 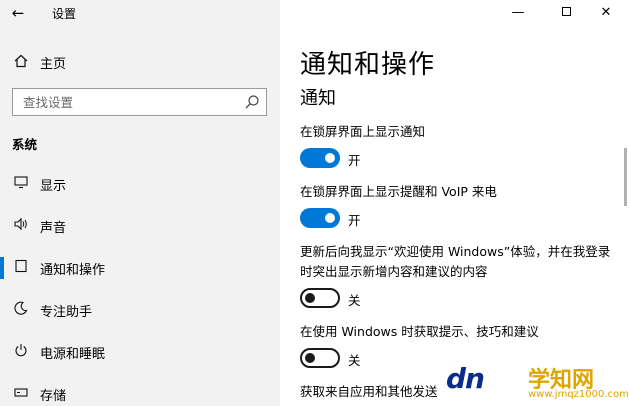 What do you see at coordinates (140, 184) in the screenshot?
I see `sidebar-item-display: 显示` at bounding box center [140, 184].